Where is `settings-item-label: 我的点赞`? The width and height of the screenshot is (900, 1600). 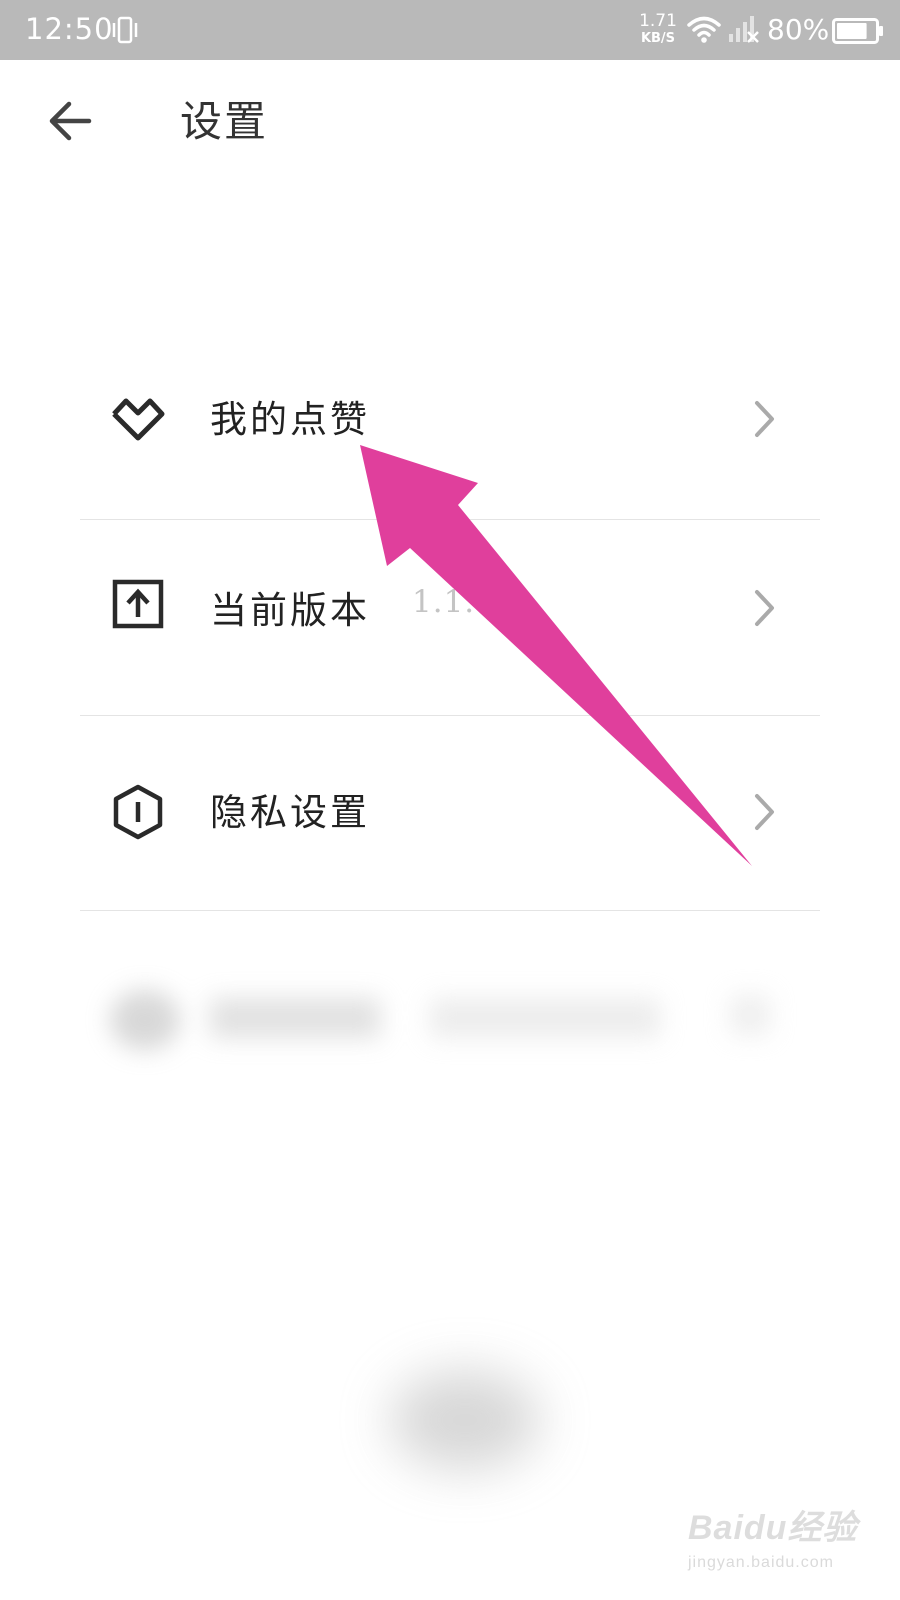 settings-item-label: 我的点赞 is located at coordinates (290, 419).